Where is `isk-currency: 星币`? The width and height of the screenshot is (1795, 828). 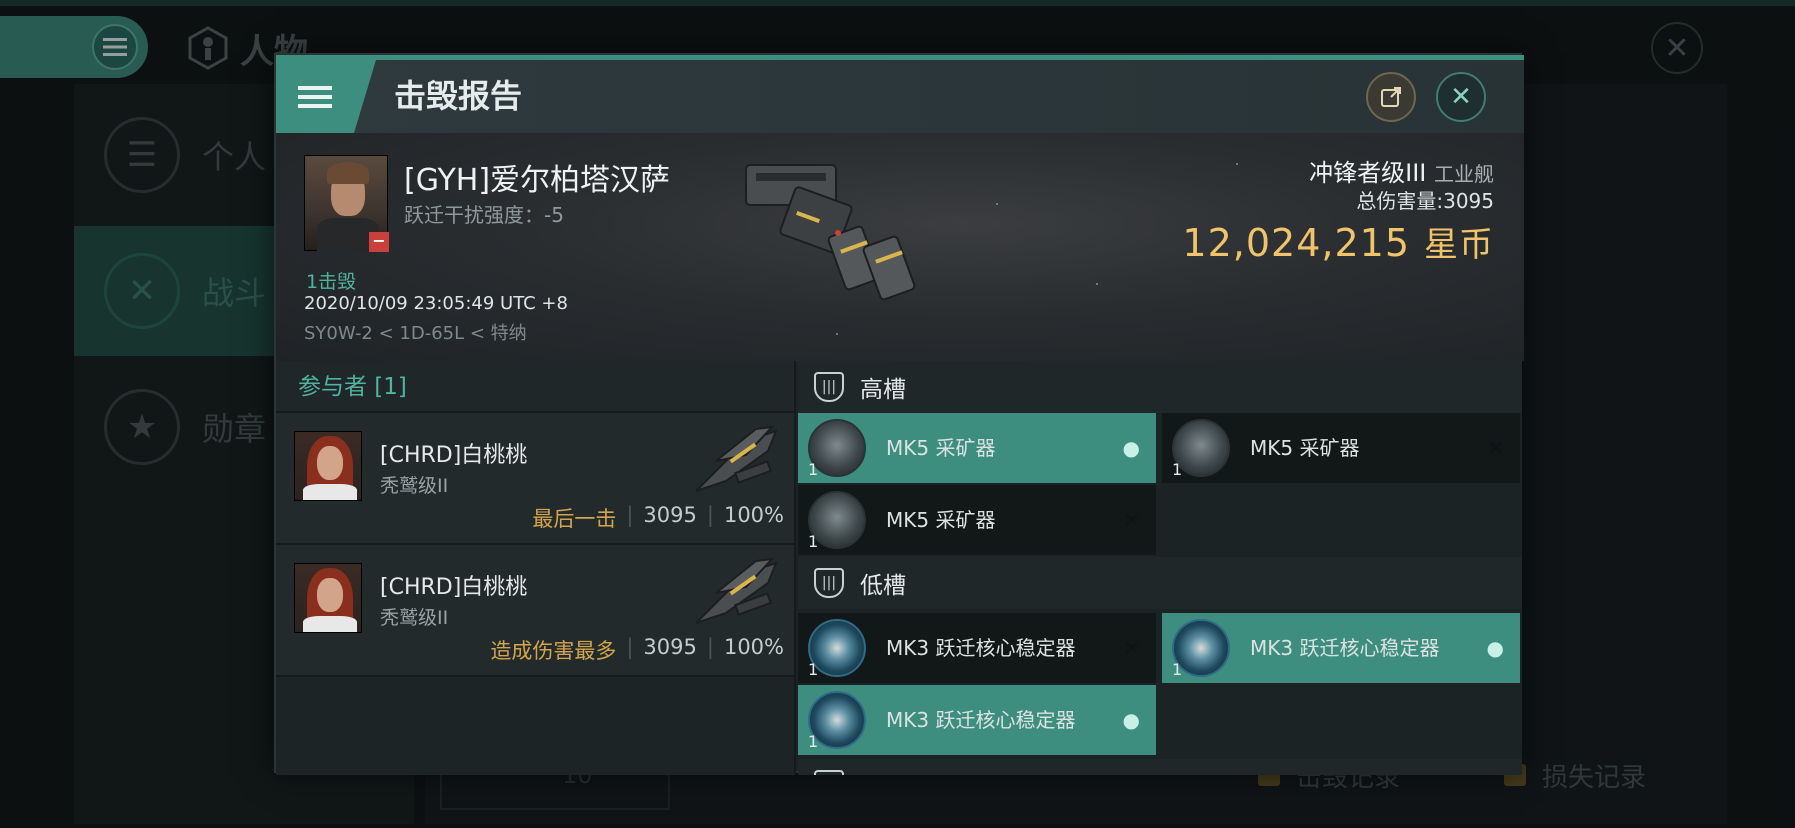 isk-currency: 星币 is located at coordinates (1459, 245).